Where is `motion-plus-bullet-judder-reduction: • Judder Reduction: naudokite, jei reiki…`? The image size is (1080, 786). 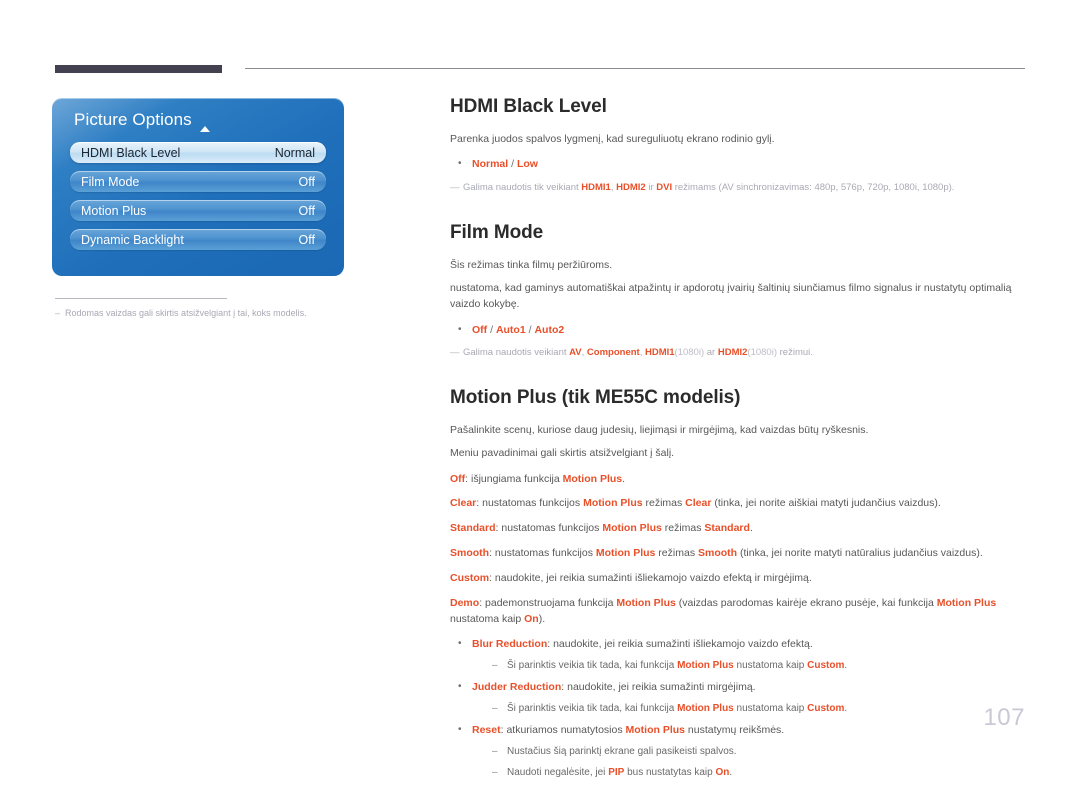 motion-plus-bullet-judder-reduction: • Judder Reduction: naudokite, jei reiki… is located at coordinates (740, 687).